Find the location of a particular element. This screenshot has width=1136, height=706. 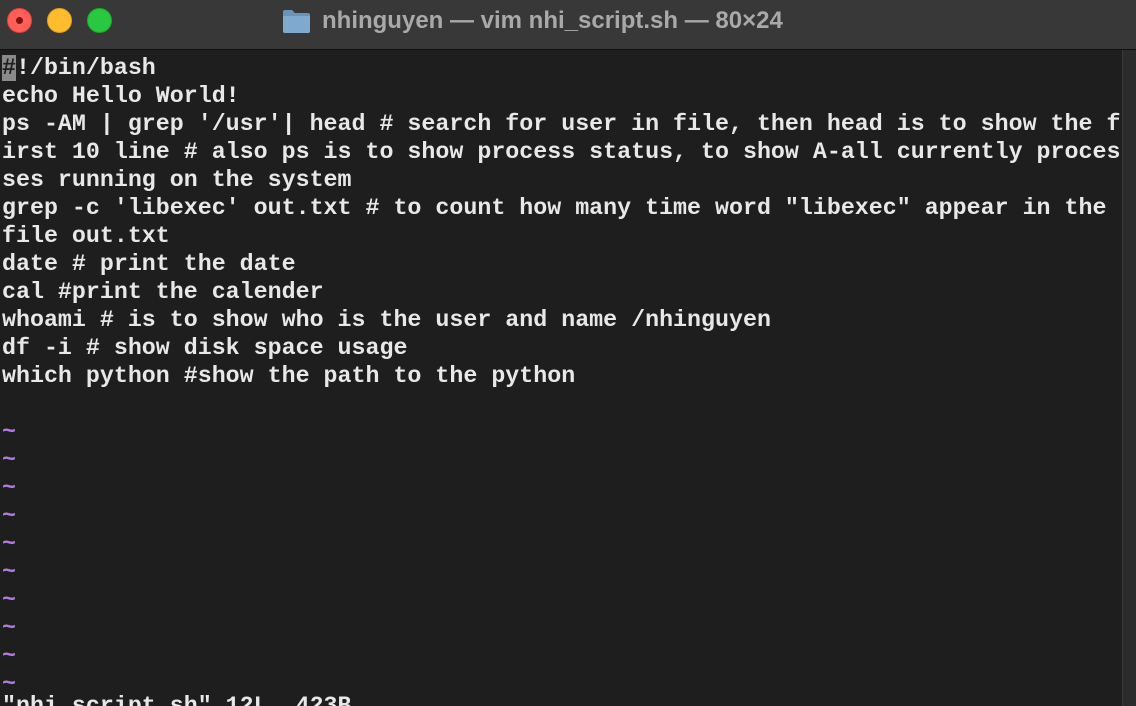

title-bar: nhinguyen — vim nhi_script.sh — 80×24 is located at coordinates (568, 25).